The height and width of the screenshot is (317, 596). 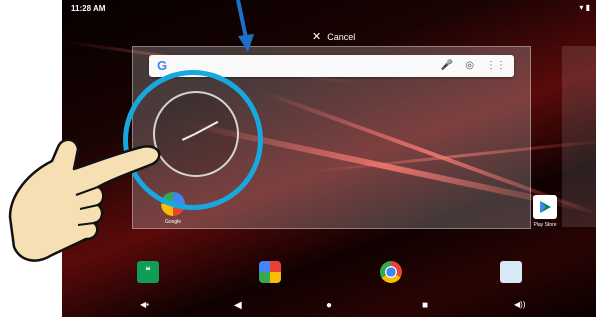 I want to click on app-play-store: Play Store, so click(x=545, y=211).